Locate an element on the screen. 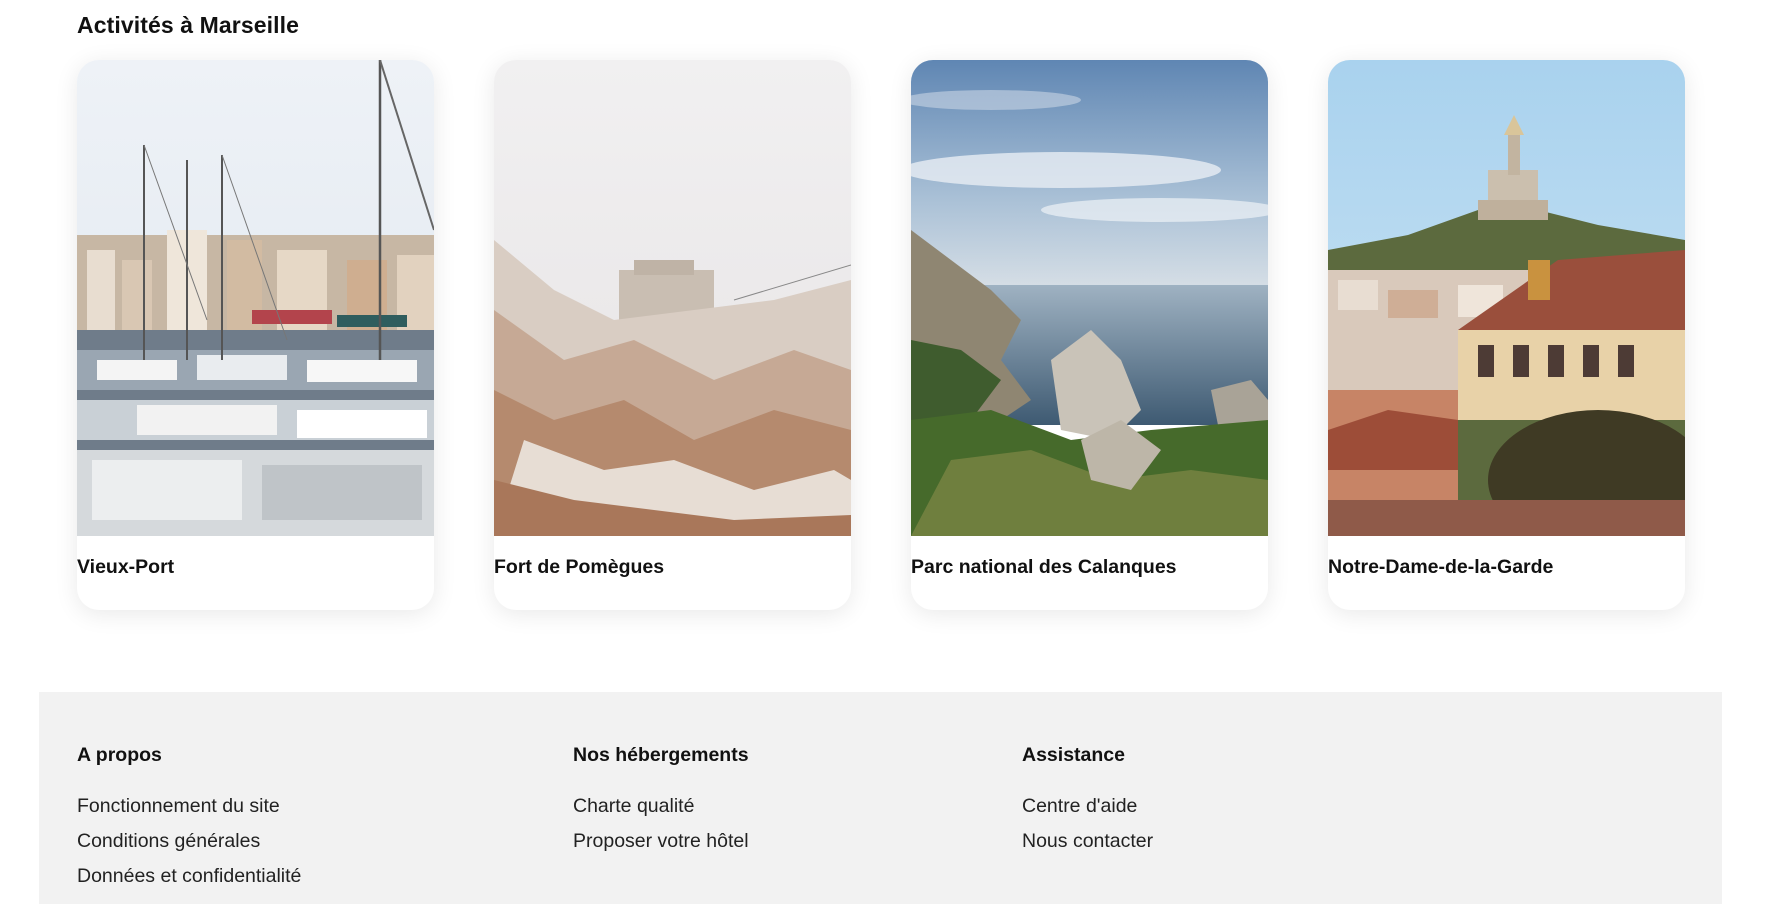 This screenshot has width=1773, height=904. footer-link-item: Nous contacter is located at coordinates (1087, 841).